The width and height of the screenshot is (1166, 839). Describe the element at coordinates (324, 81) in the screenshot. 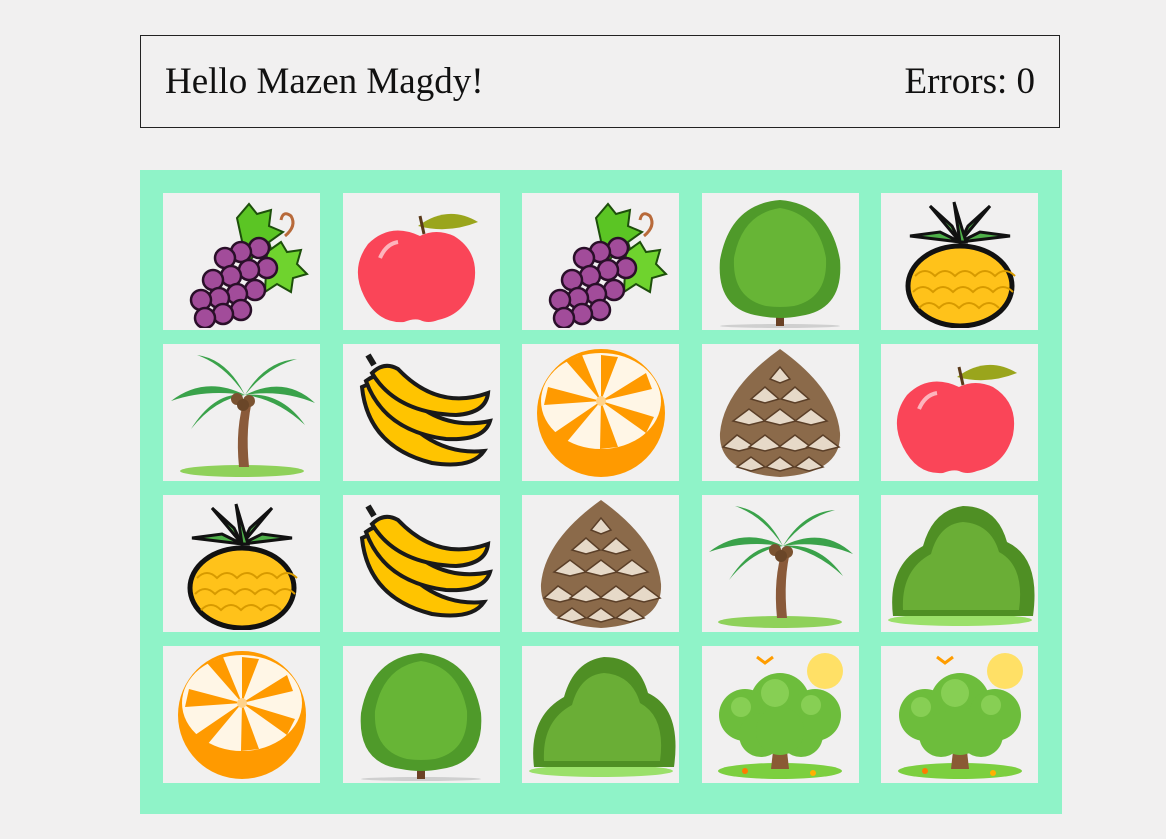

I see `greeting-text: Hello Mazen Magdy!` at that location.